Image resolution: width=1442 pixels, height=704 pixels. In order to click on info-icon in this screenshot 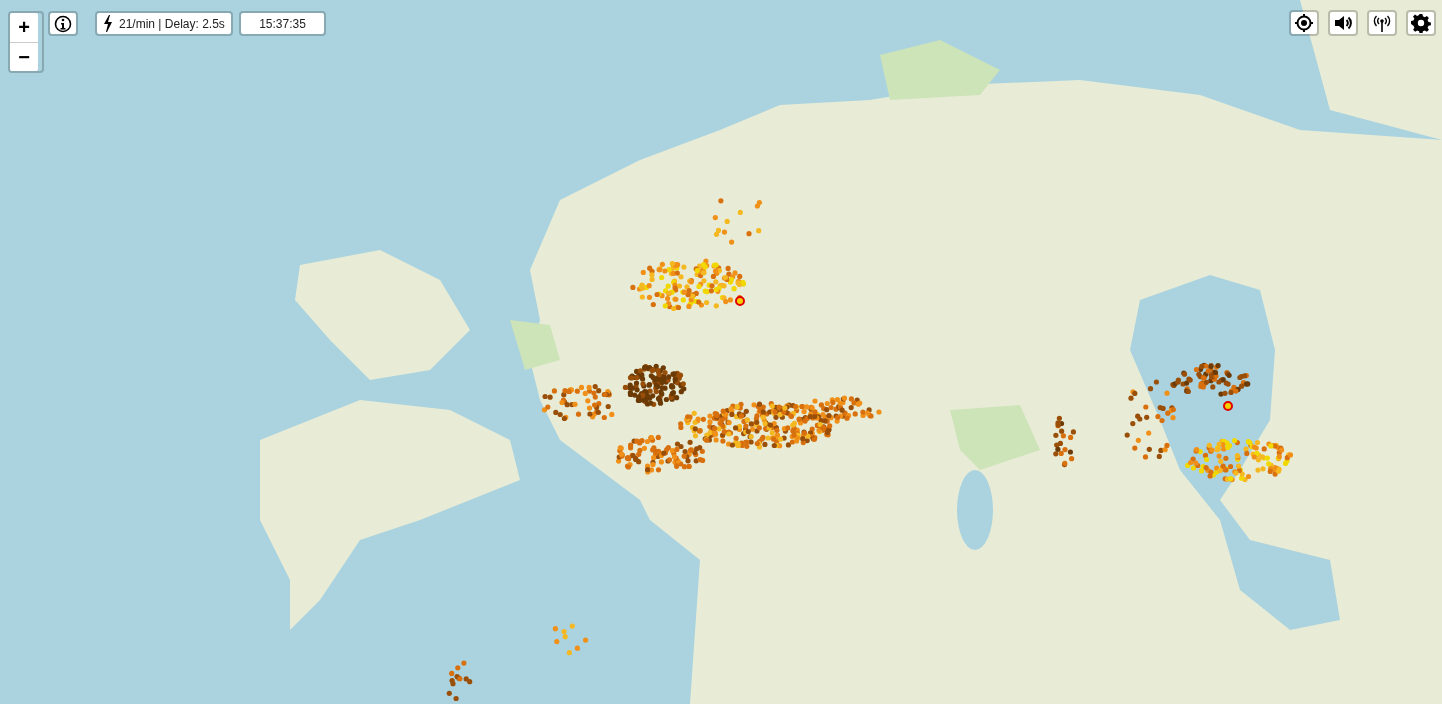, I will do `click(63, 23)`.